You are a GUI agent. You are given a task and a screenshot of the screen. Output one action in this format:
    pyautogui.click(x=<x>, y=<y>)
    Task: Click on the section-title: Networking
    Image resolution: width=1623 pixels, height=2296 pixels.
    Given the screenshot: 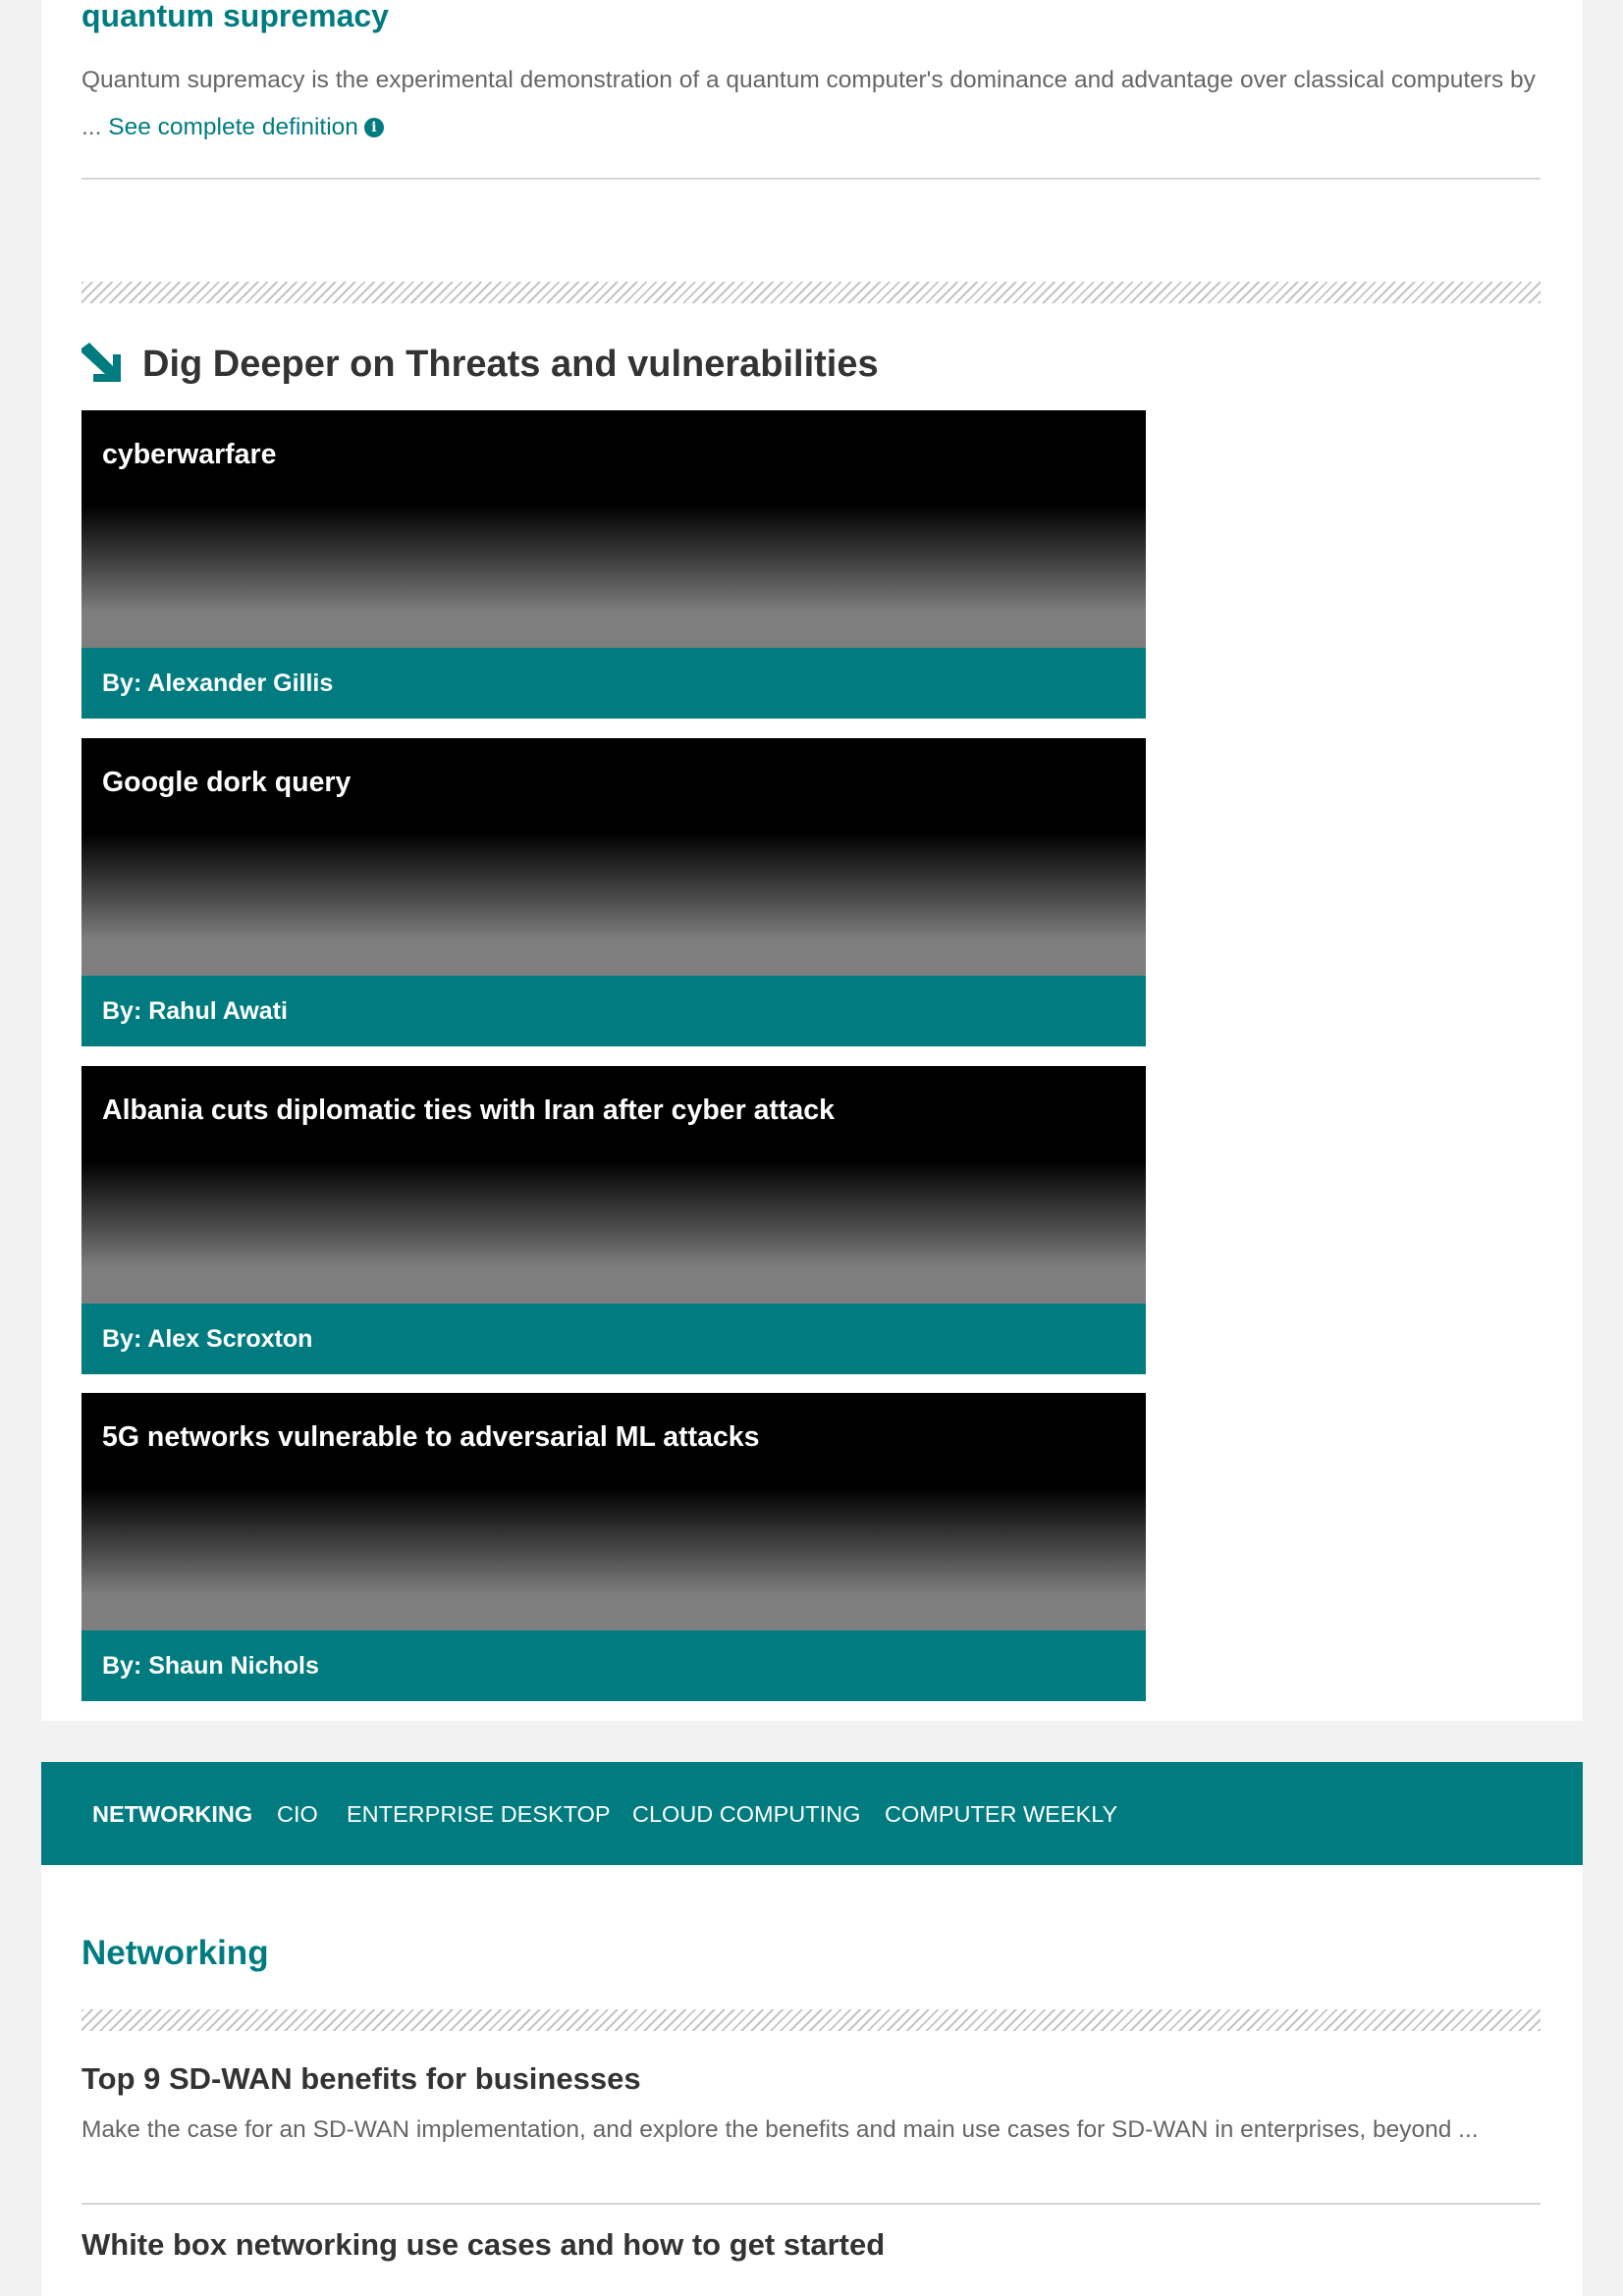 What is the action you would take?
    pyautogui.click(x=175, y=1953)
    